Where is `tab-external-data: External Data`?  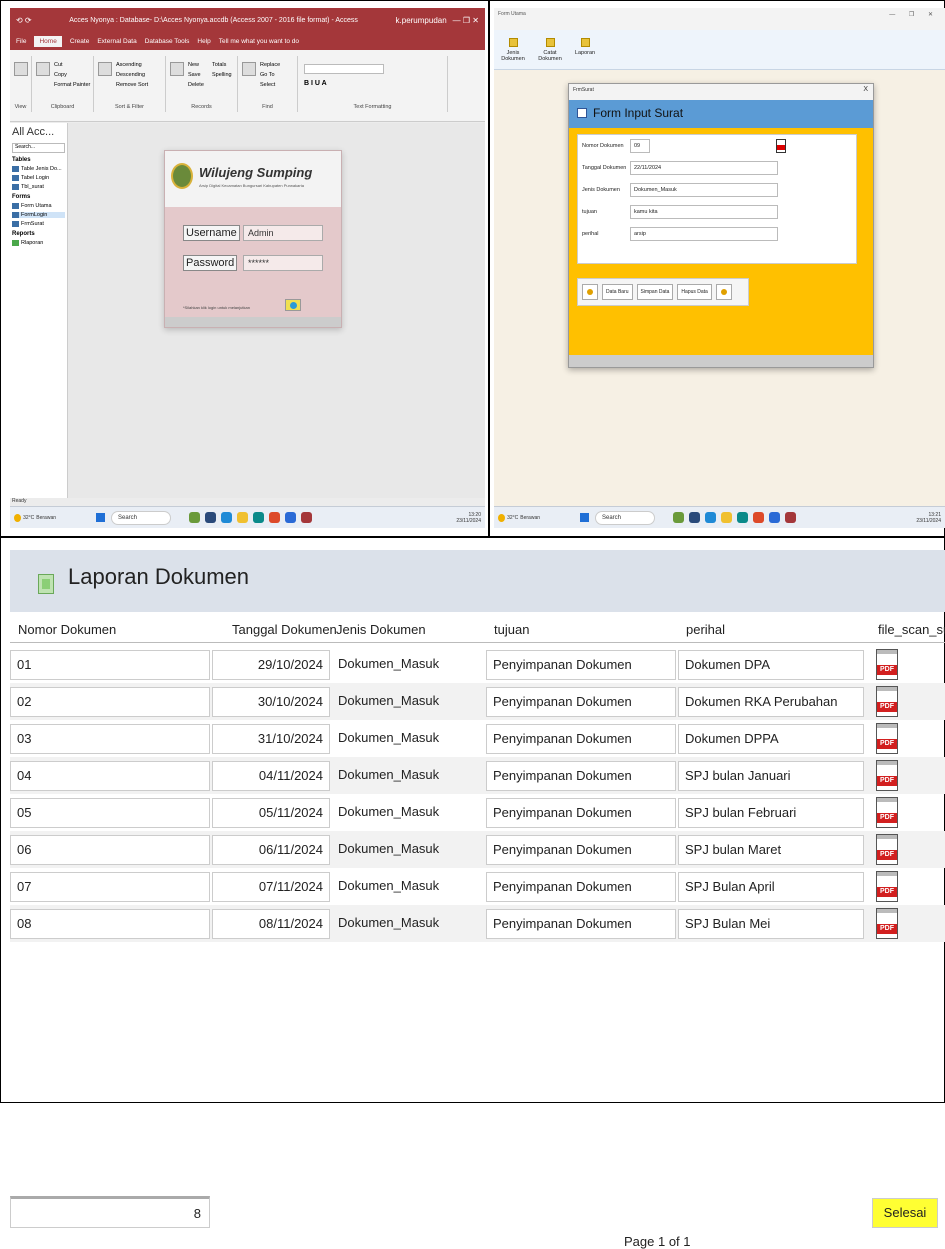
tab-external-data: External Data is located at coordinates (116, 41).